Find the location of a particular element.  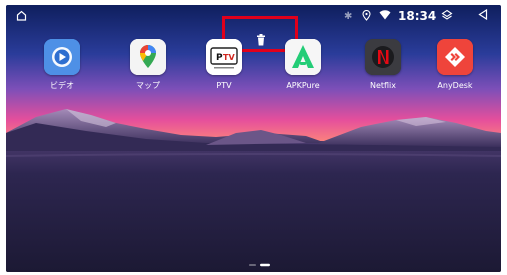

app-label: Netflix is located at coordinates (383, 85).